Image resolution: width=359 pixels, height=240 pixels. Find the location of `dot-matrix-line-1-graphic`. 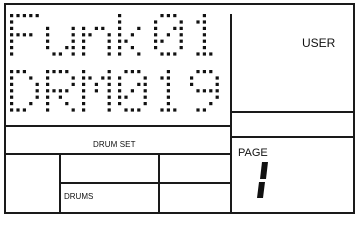

dot-matrix-line-1-graphic is located at coordinates (111, 35).